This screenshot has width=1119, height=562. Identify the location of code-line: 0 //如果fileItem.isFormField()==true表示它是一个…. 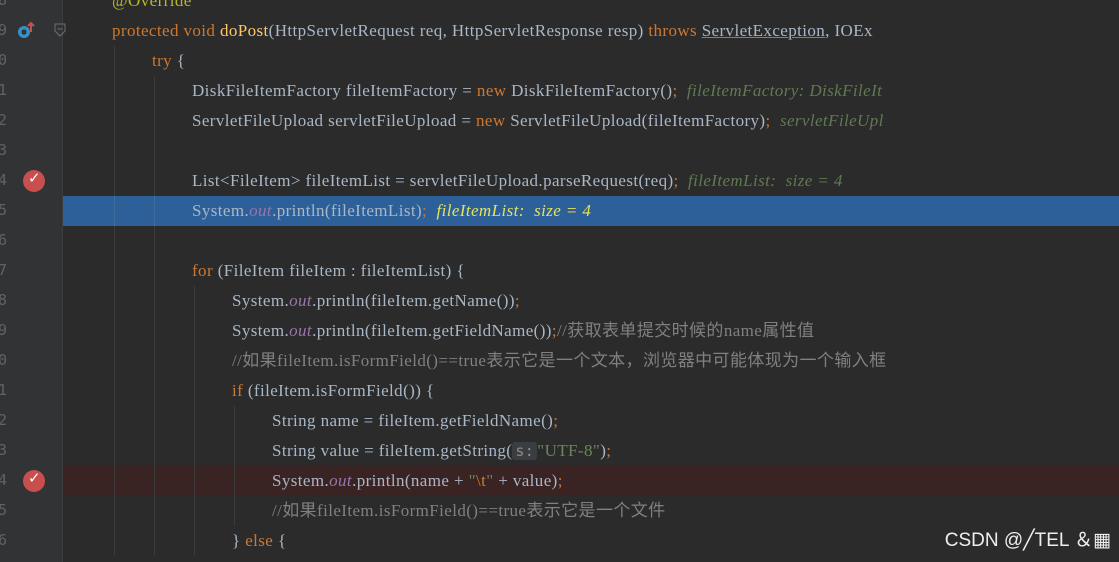
(559, 361).